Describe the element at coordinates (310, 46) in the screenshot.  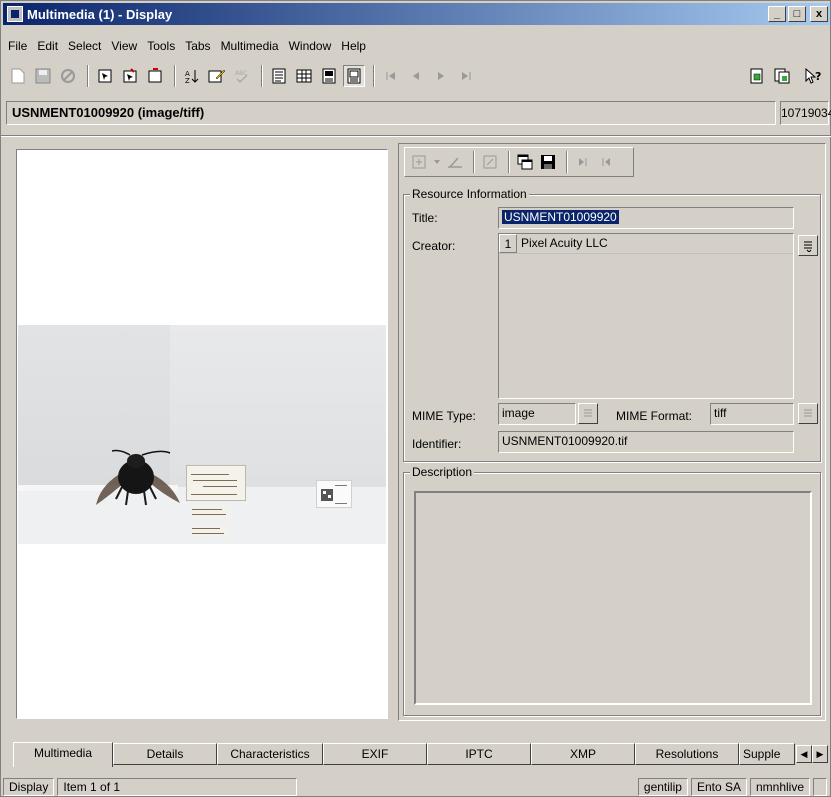
I see `menu-window: Window` at that location.